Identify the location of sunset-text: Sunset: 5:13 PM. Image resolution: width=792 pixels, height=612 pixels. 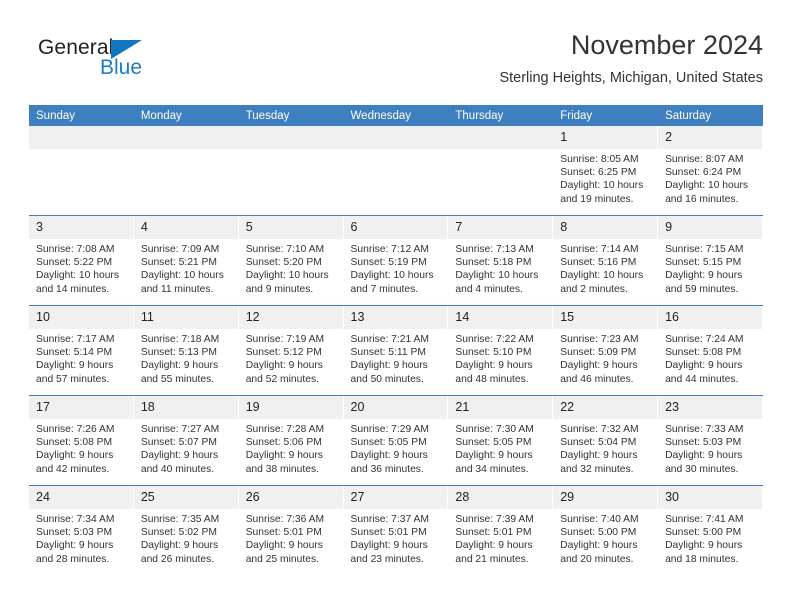
(178, 353).